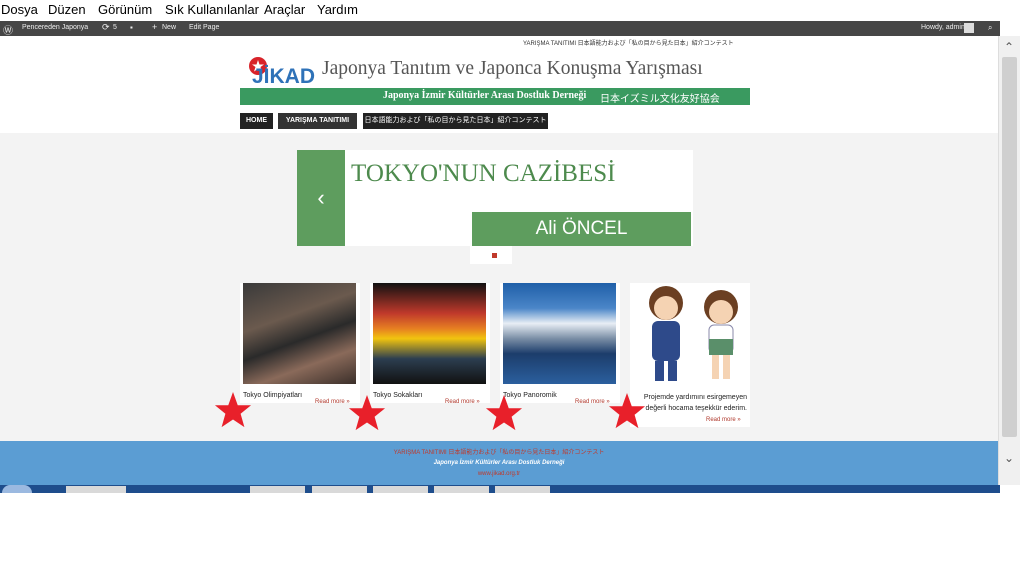 The height and width of the screenshot is (568, 1020). Describe the element at coordinates (115, 27) in the screenshot. I see `updates-count: 5` at that location.